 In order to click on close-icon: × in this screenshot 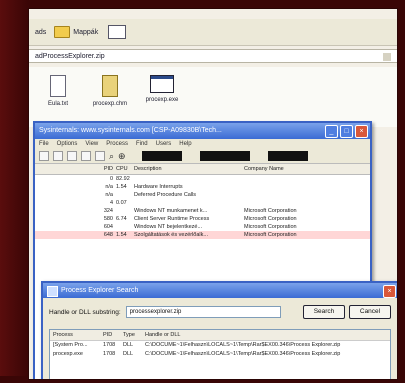, I will do `click(389, 291)`.